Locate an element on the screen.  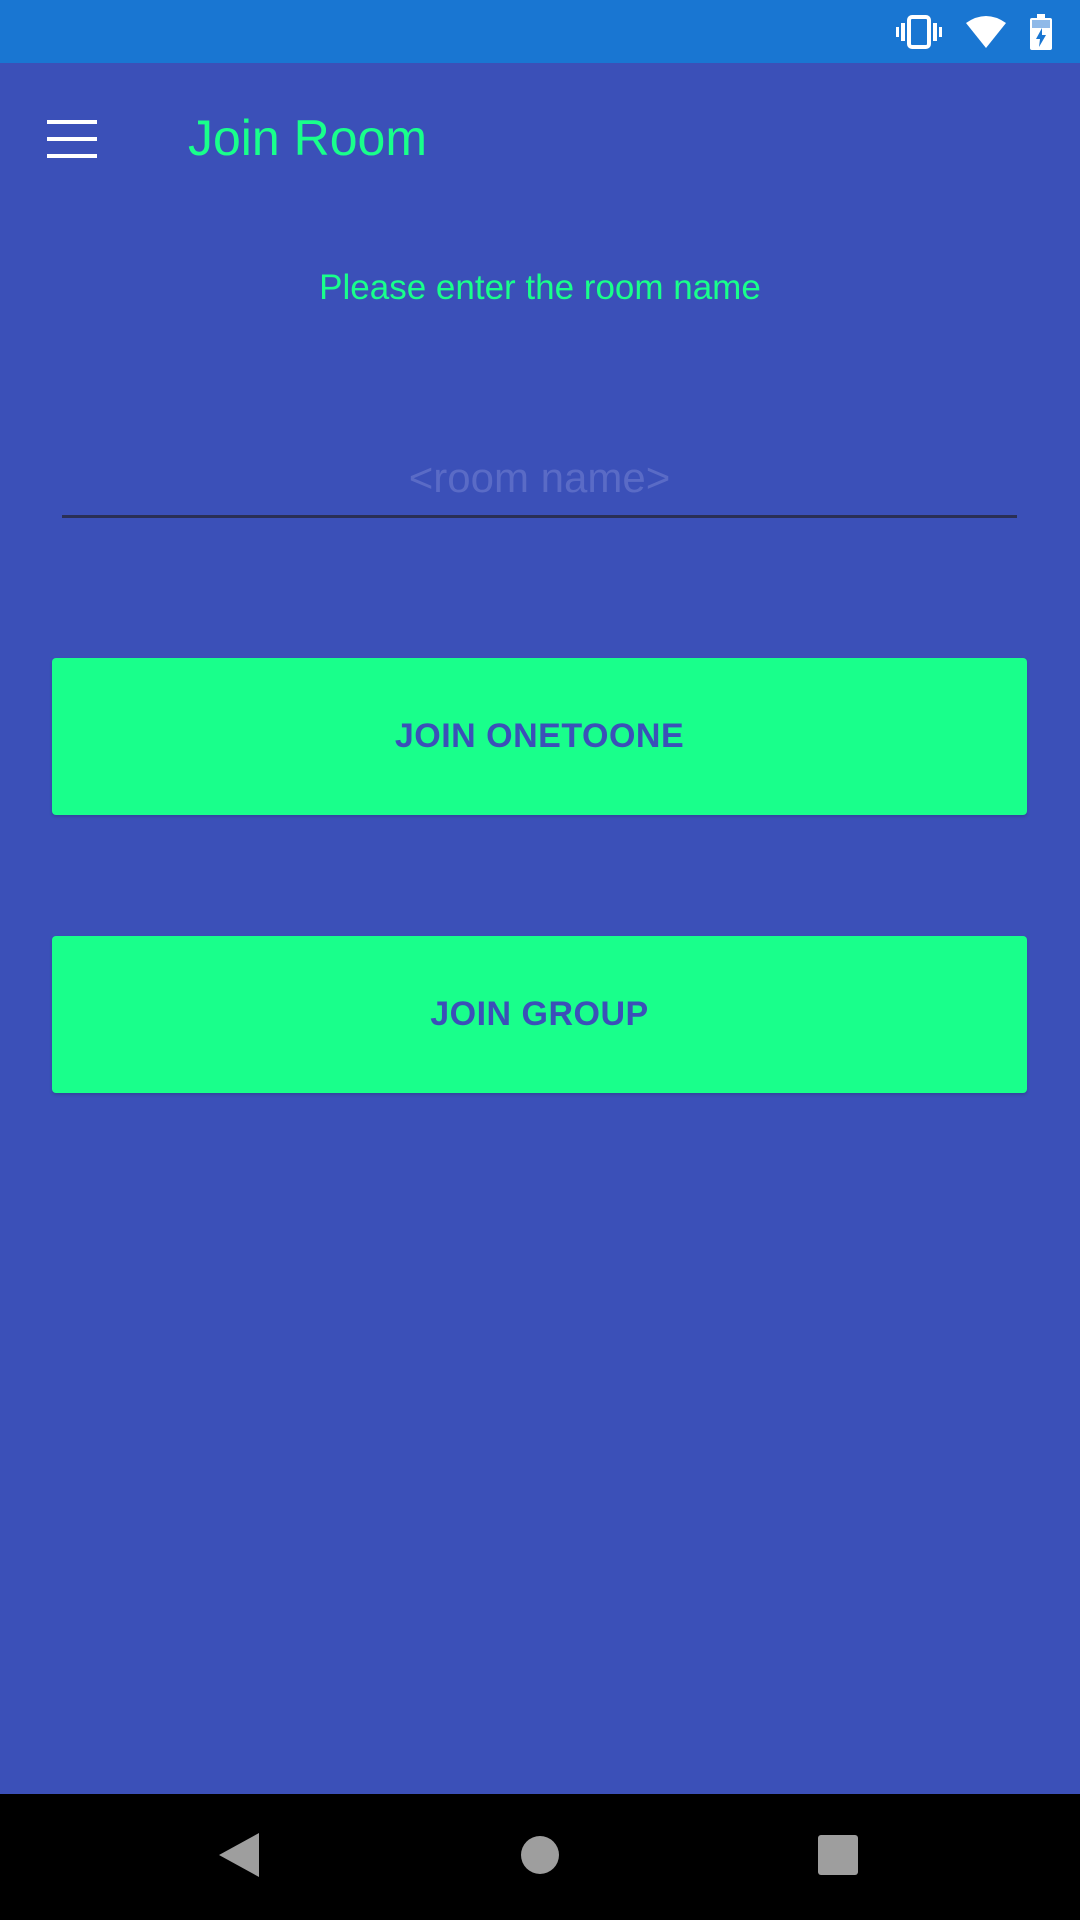
home-button is located at coordinates (540, 1857).